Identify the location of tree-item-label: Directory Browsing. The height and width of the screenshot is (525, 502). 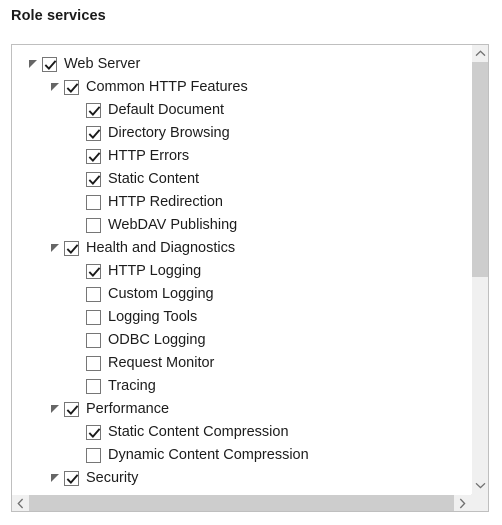
(169, 133).